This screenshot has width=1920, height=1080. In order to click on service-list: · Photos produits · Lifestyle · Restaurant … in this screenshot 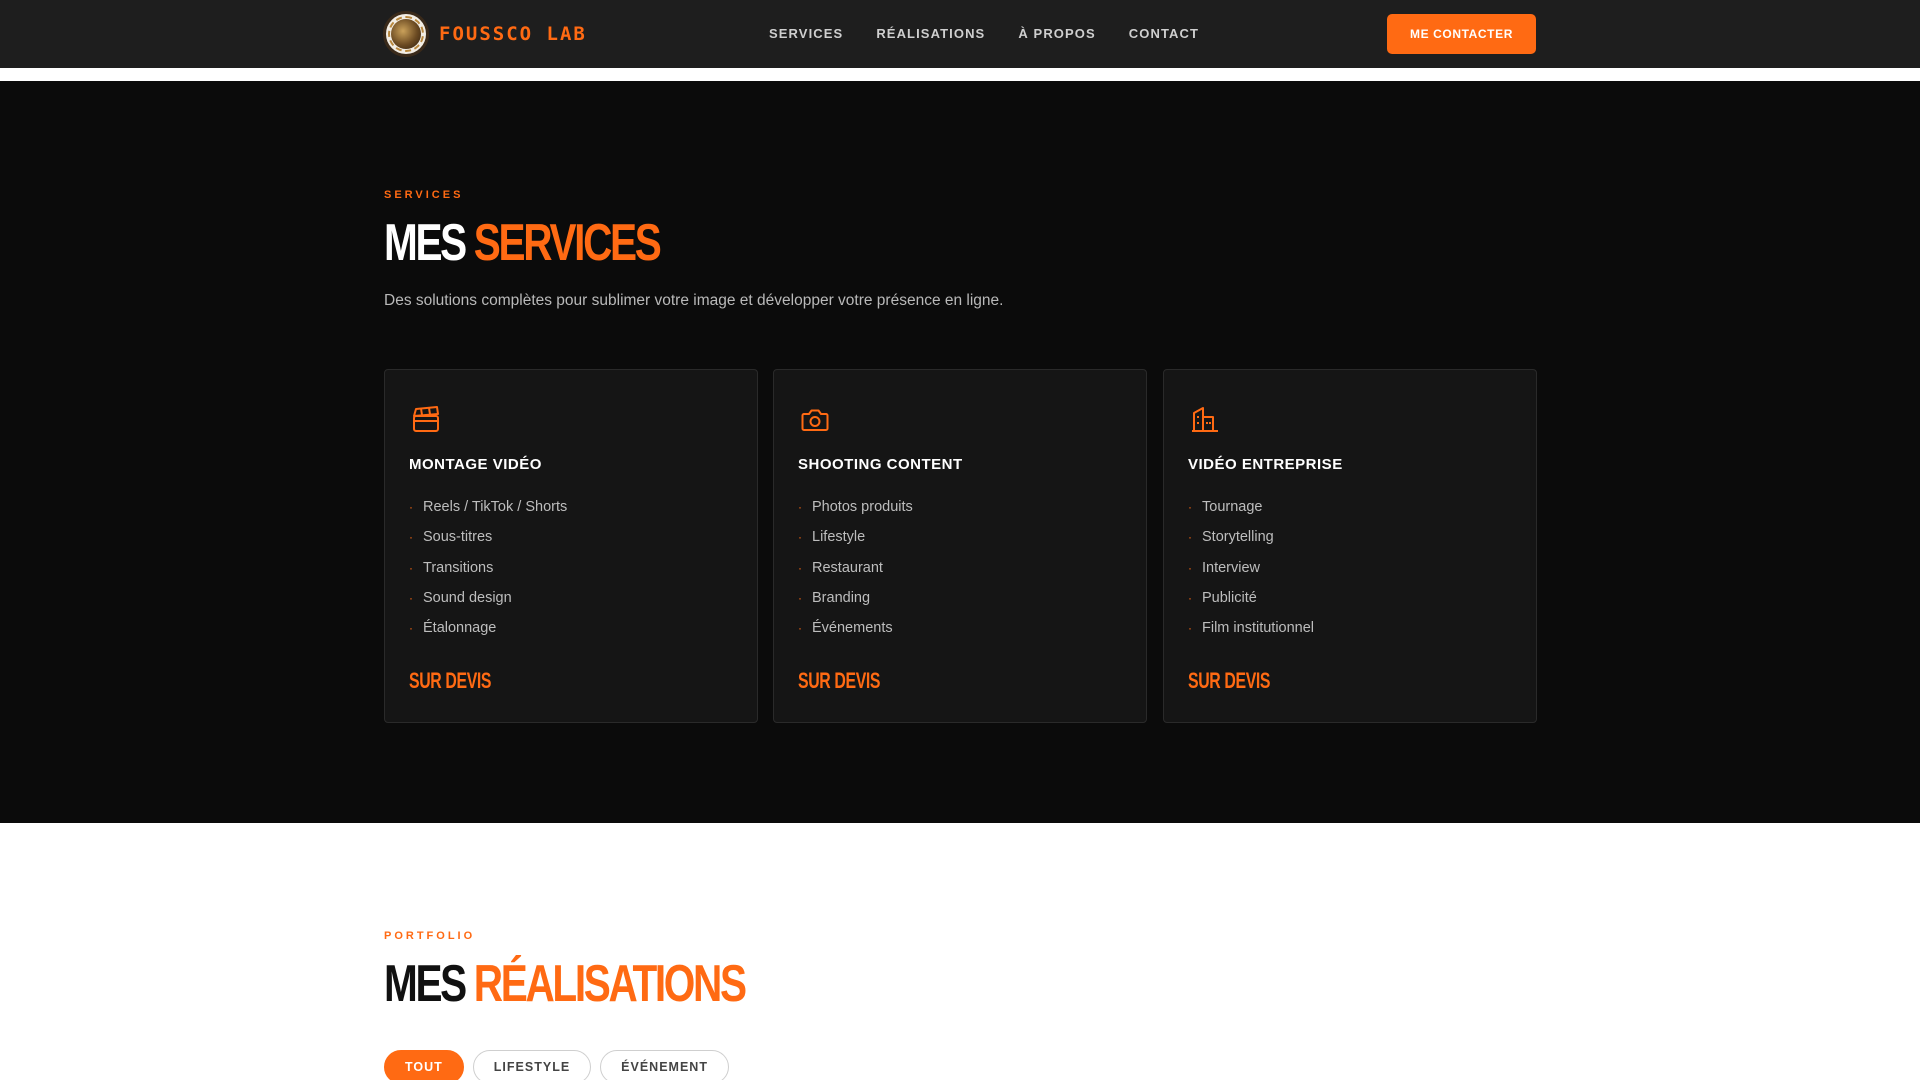, I will do `click(855, 567)`.